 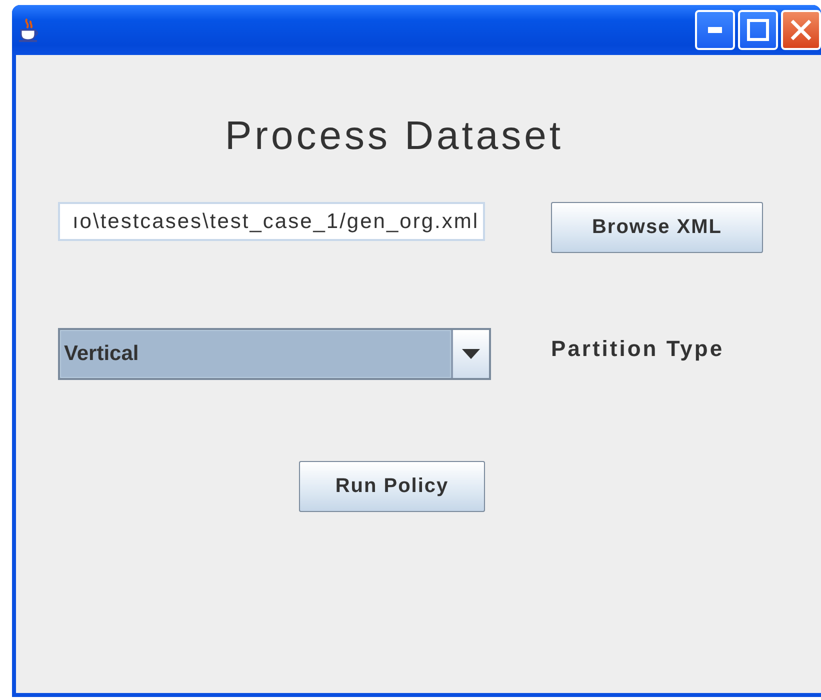 I want to click on maximize-button, so click(x=758, y=30).